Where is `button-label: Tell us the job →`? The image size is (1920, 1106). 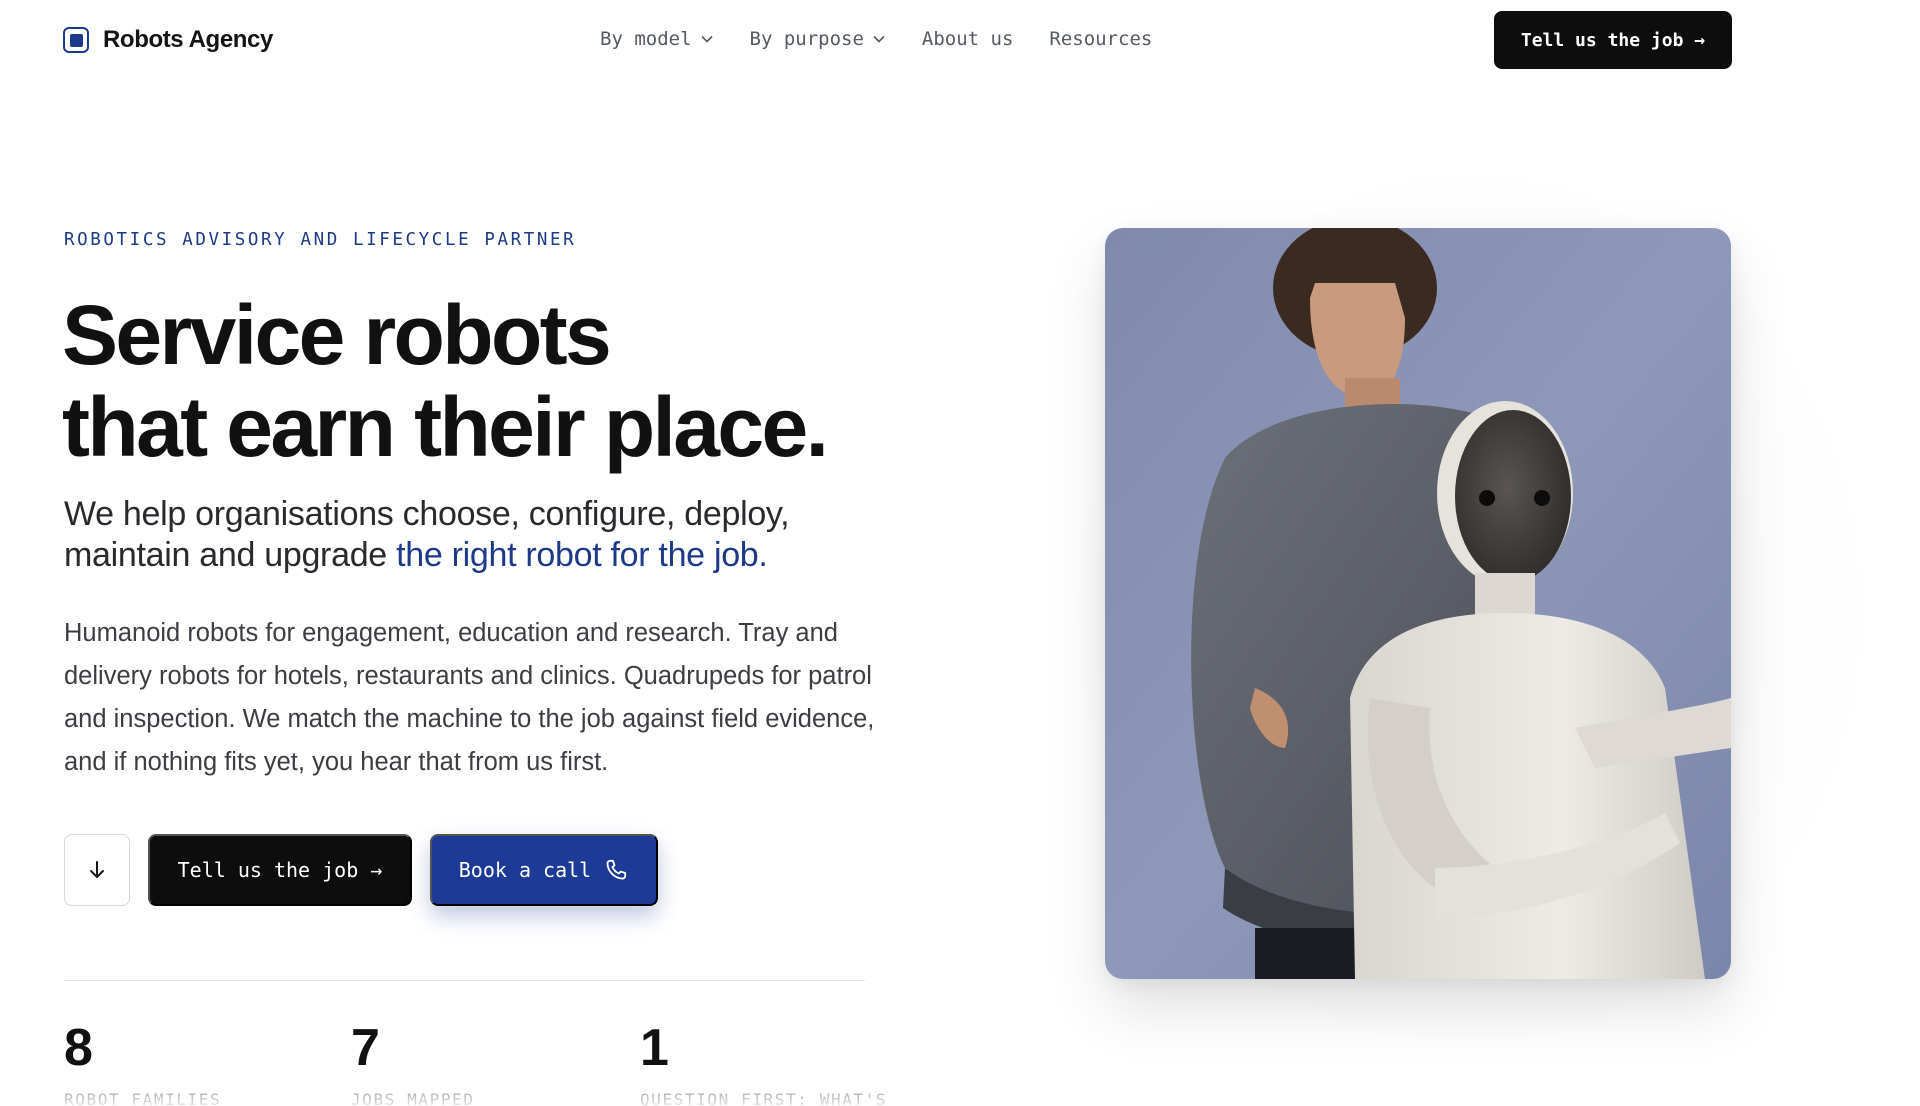
button-label: Tell us the job → is located at coordinates (280, 870).